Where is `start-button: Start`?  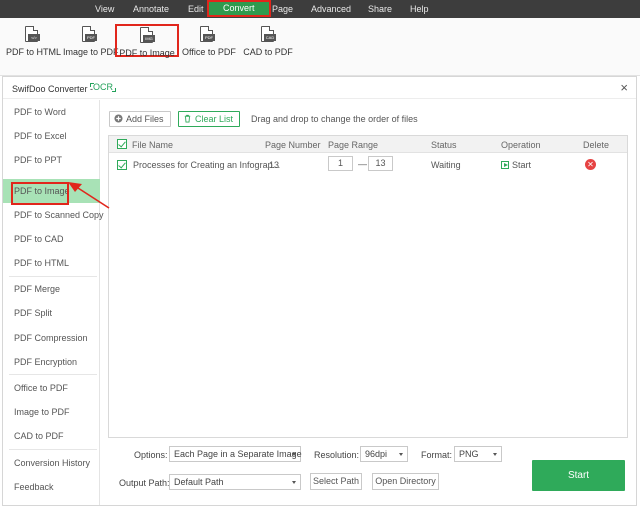
start-button: Start is located at coordinates (578, 475).